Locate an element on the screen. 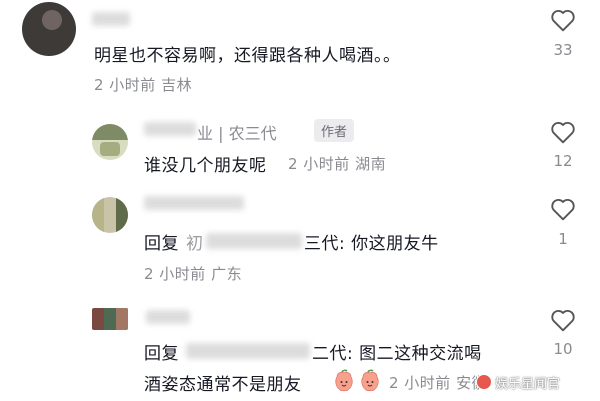 The image size is (600, 401). comment-meta: 2 小时前 湖南 is located at coordinates (337, 164).